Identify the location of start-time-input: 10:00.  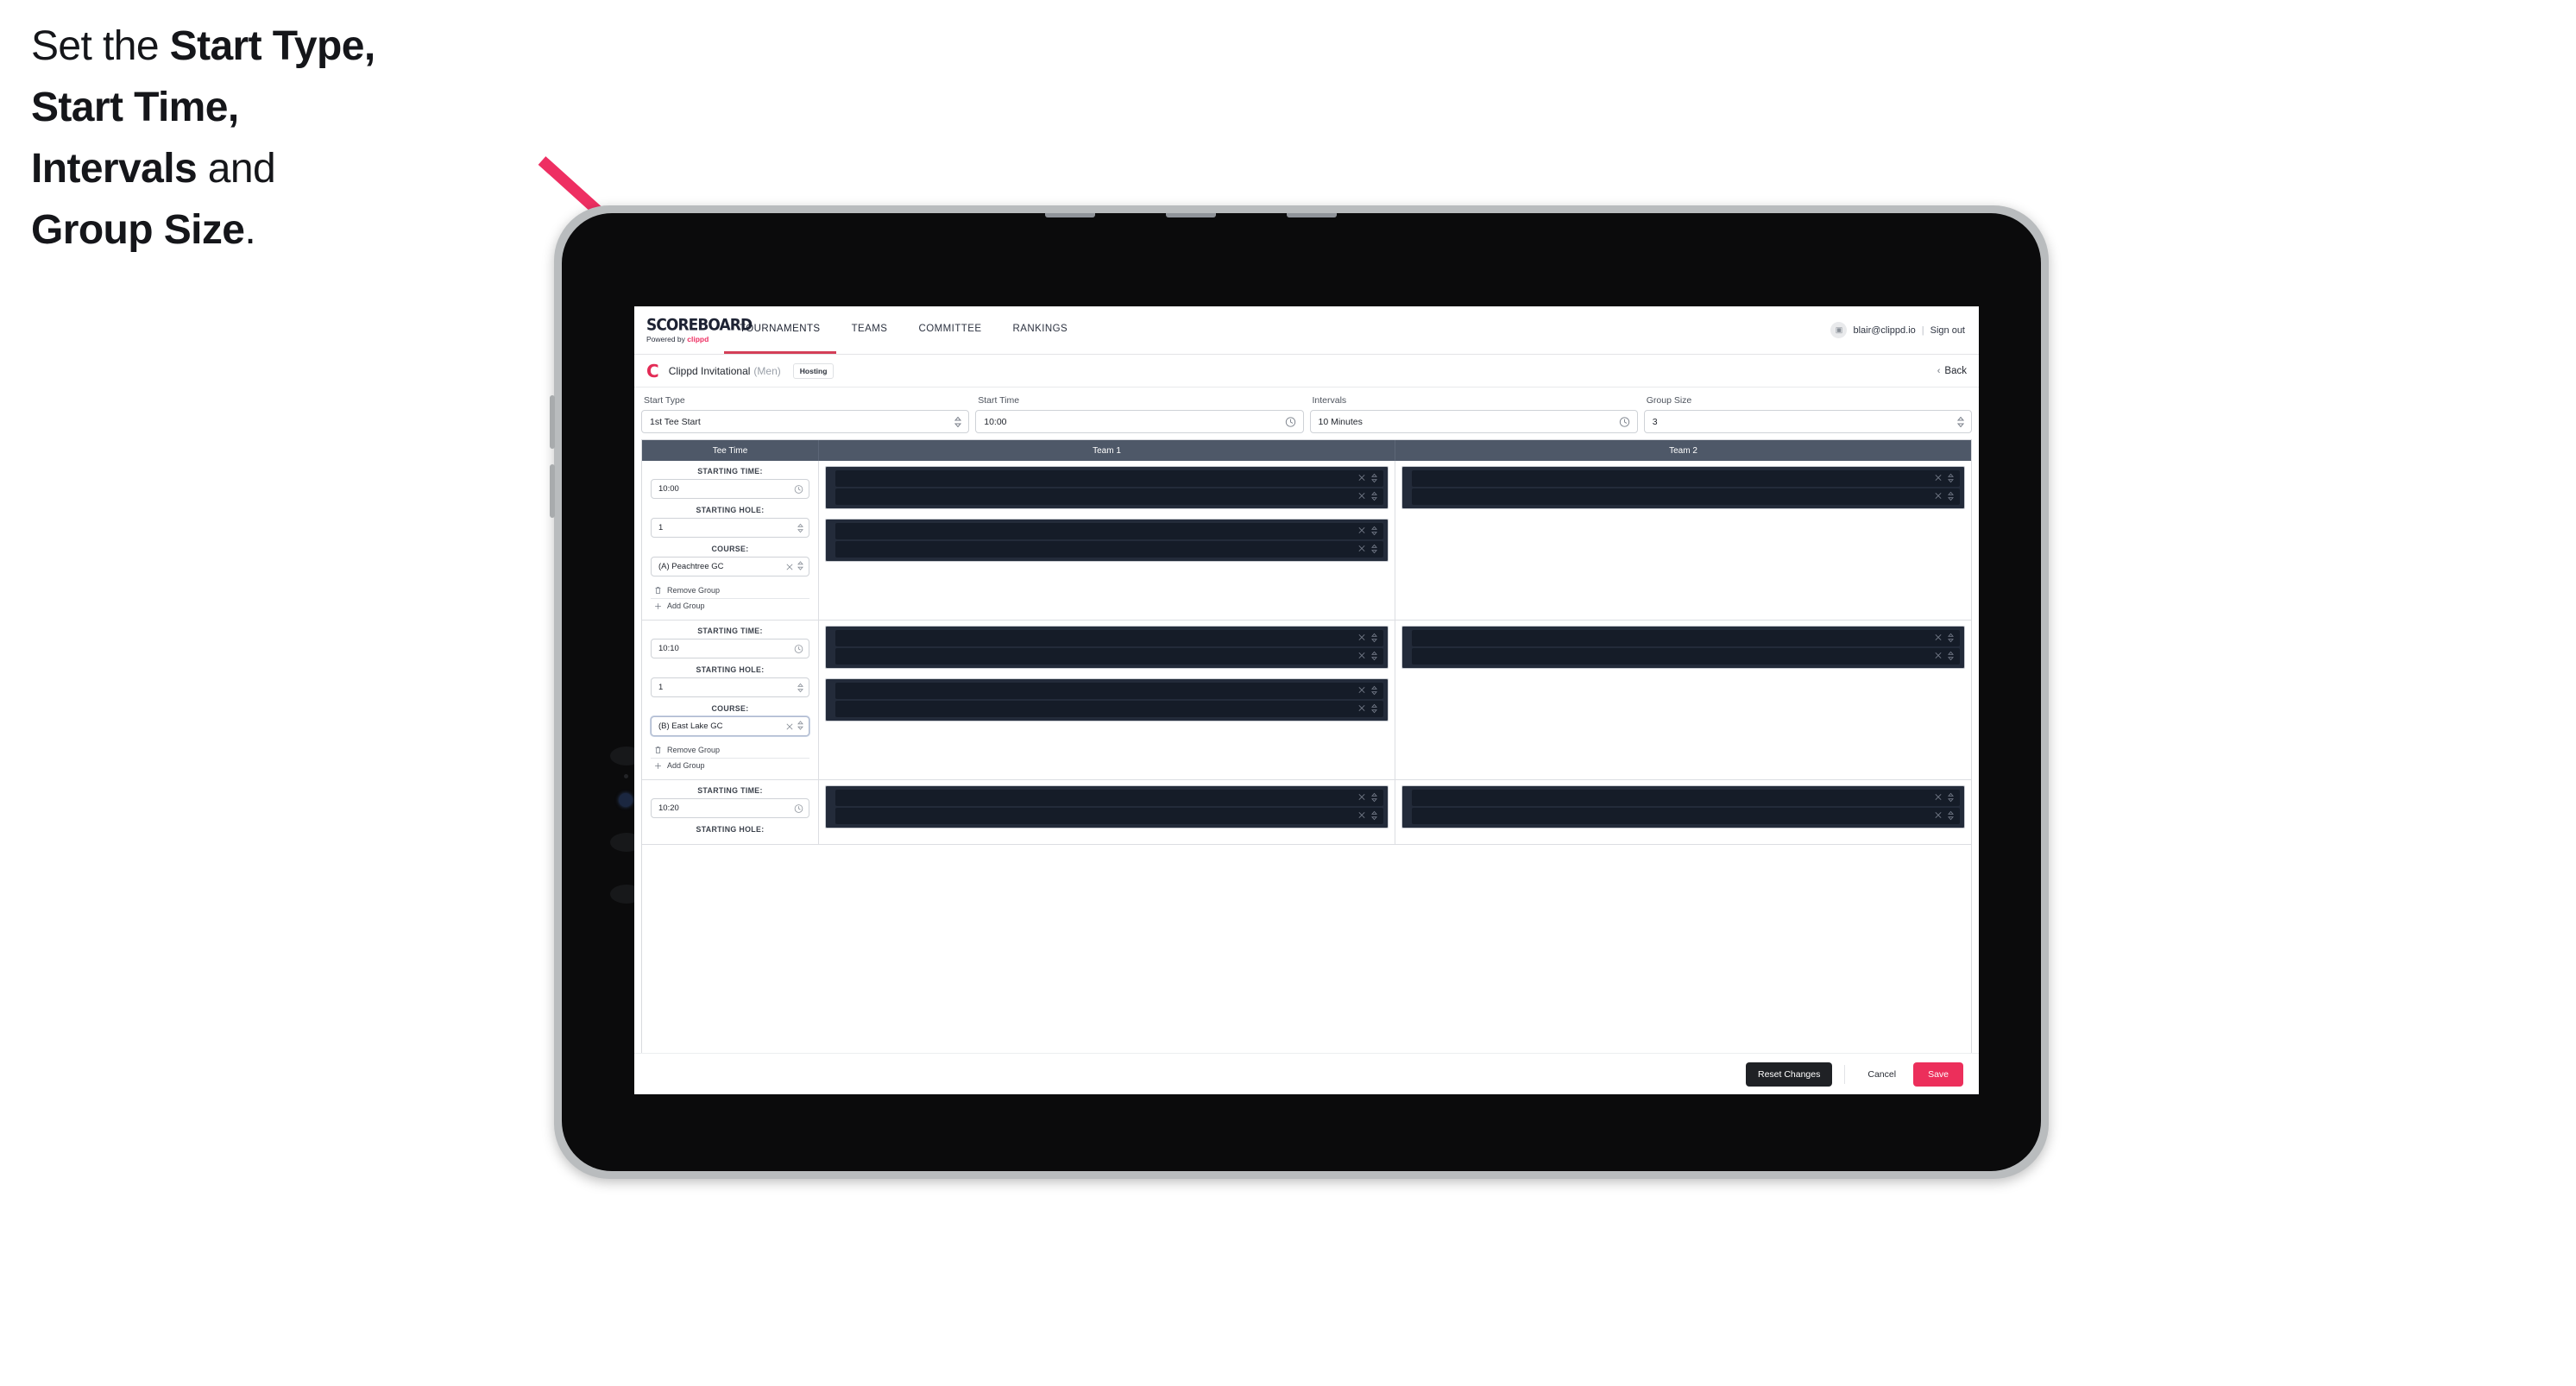
(1139, 421).